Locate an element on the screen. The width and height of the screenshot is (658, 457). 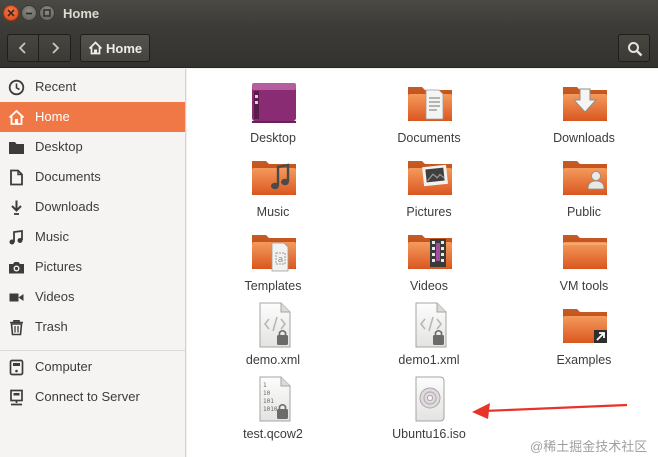
watermark: @稀土掘金技术社区 is located at coordinates (589, 446).